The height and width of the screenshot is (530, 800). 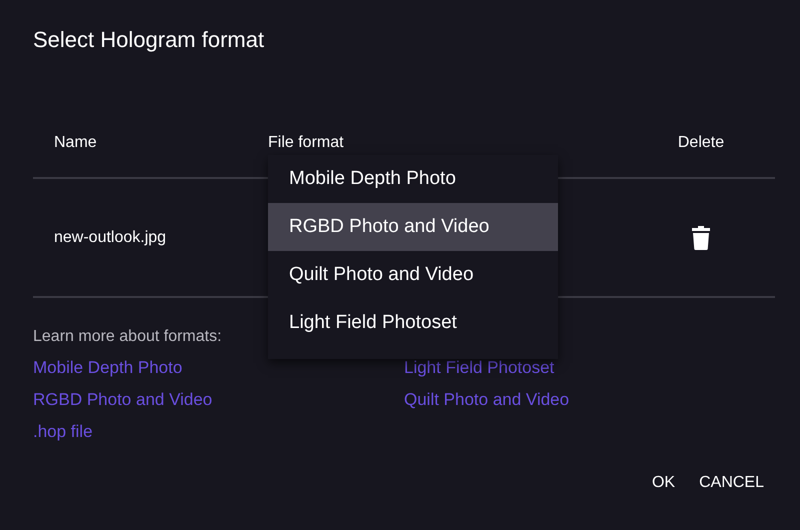 I want to click on dialog-title: Select Hologram format, so click(x=148, y=40).